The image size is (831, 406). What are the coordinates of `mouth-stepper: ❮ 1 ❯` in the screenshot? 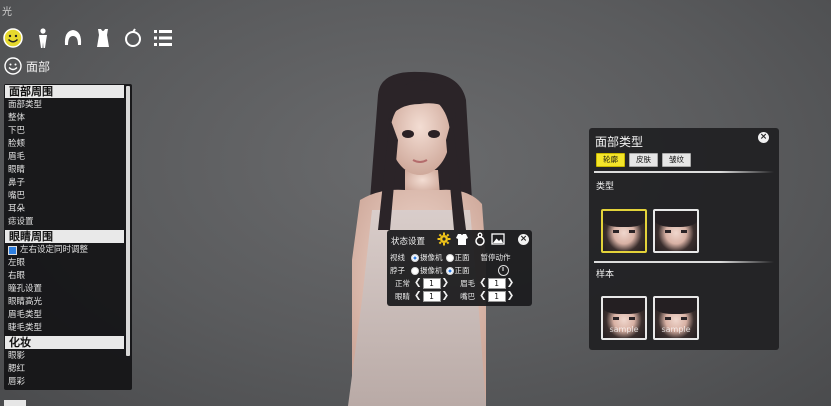 It's located at (496, 296).